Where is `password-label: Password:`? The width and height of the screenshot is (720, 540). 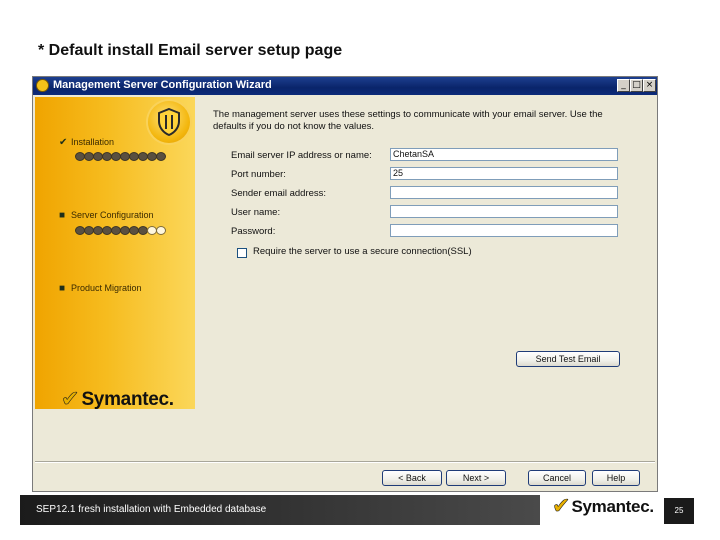
password-label: Password: is located at coordinates (253, 231).